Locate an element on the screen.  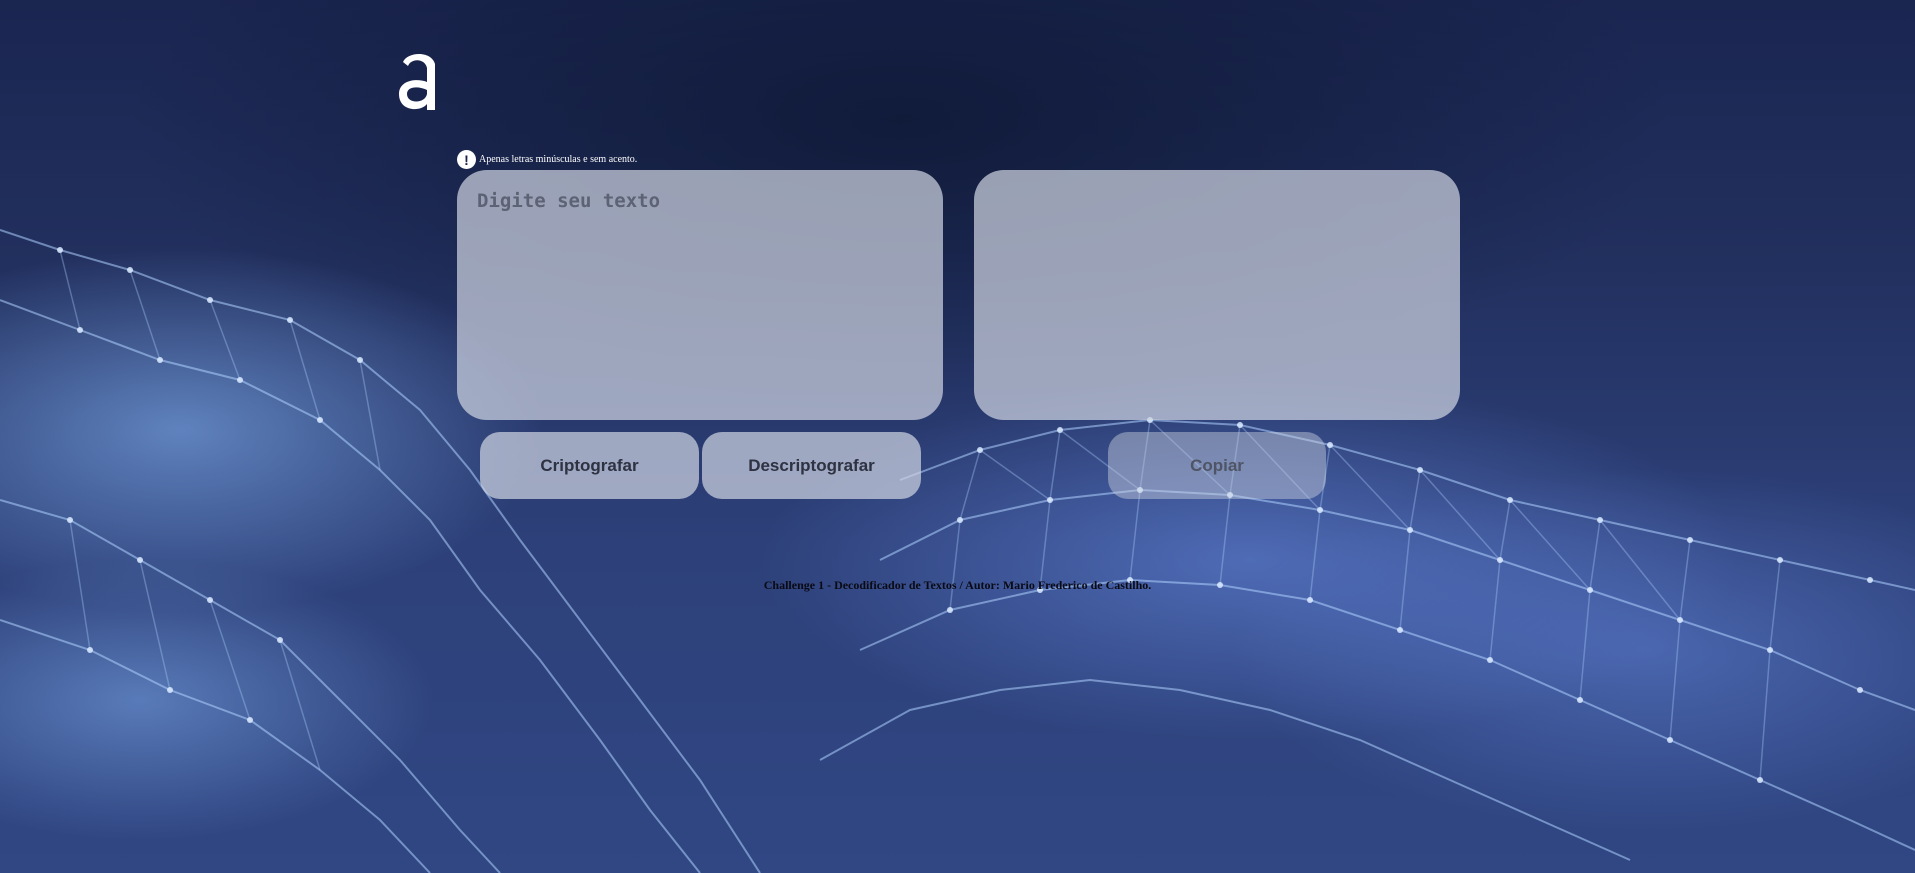
output-text is located at coordinates (1217, 295).